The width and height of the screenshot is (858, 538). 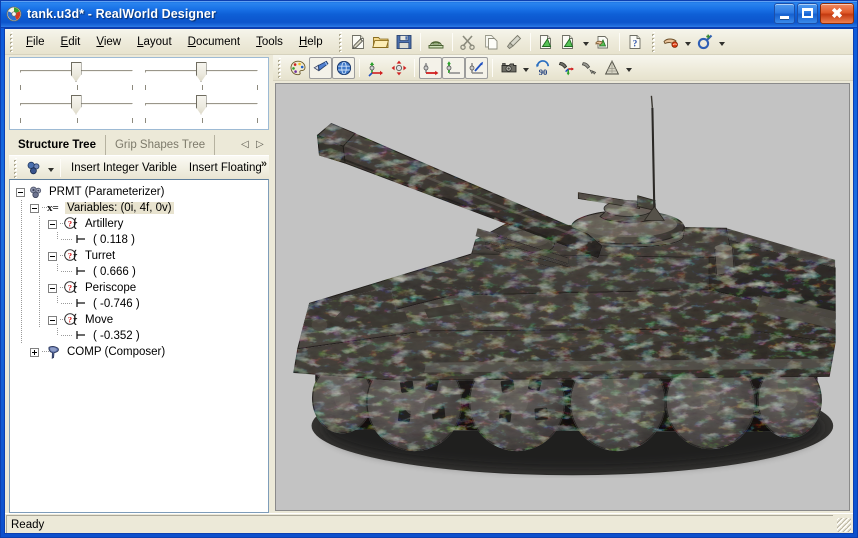 I want to click on menu-item-tools: Tools, so click(x=269, y=42).